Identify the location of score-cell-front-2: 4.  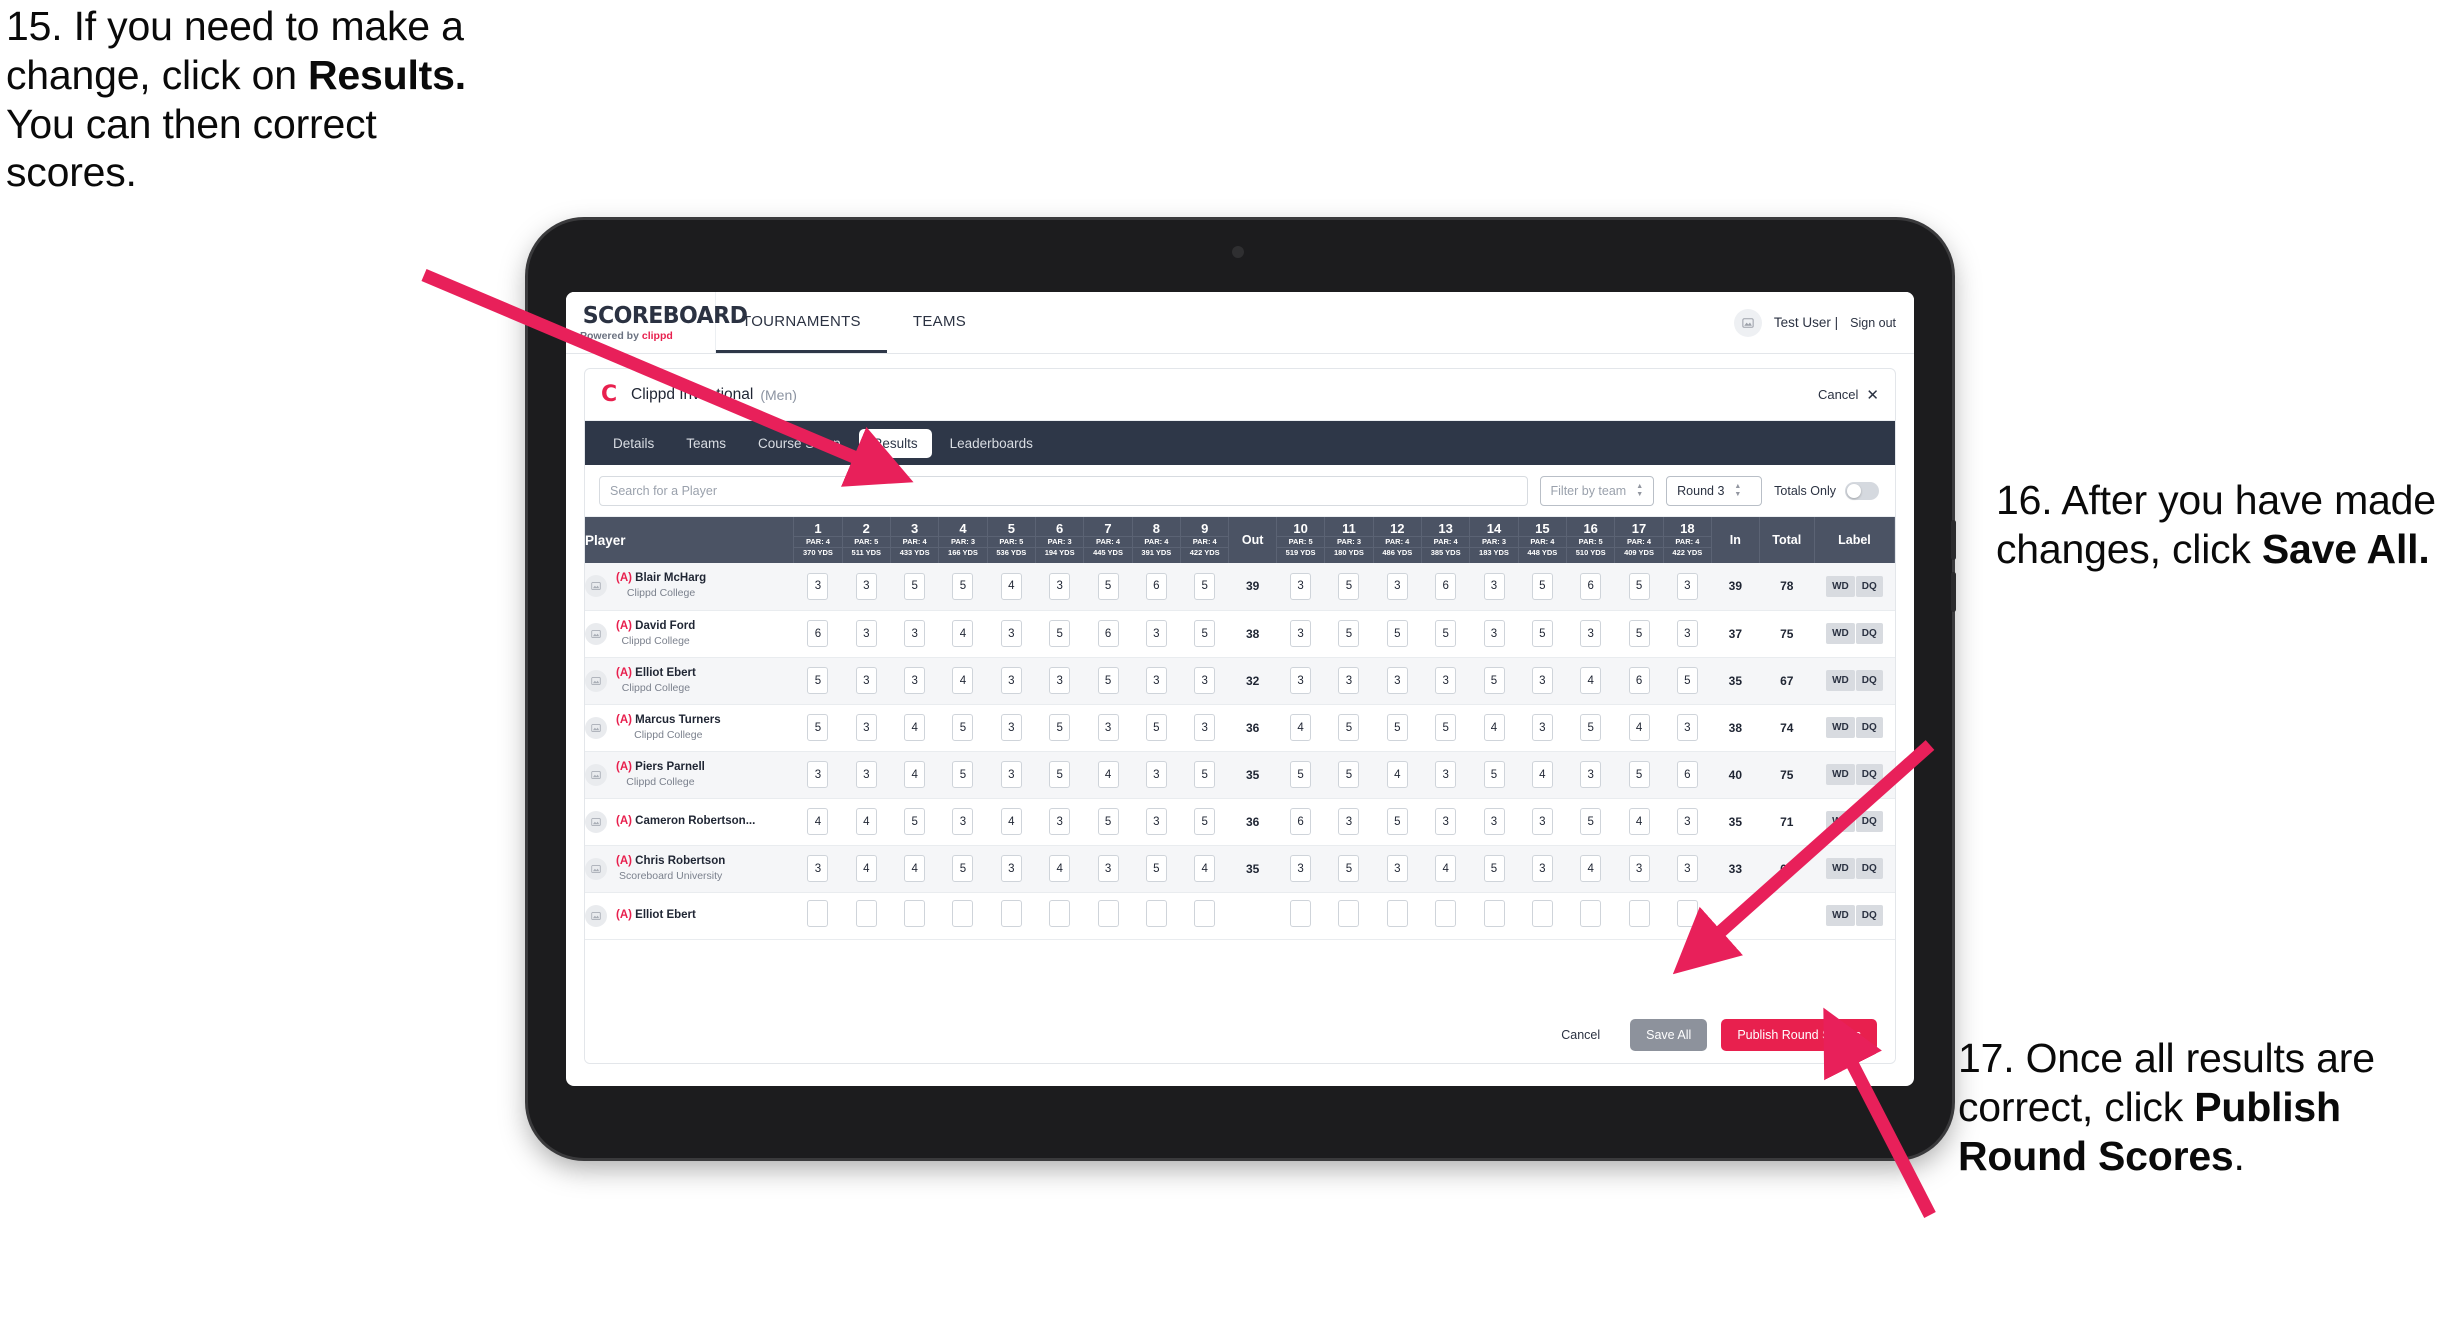
(866, 822).